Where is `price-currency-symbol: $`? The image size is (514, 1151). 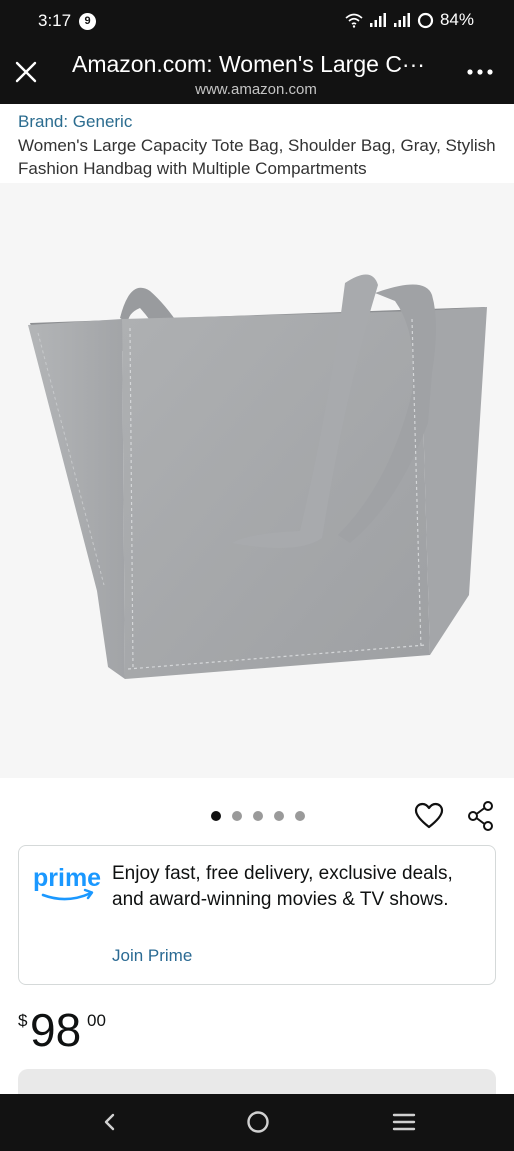
price-currency-symbol: $ is located at coordinates (23, 1020).